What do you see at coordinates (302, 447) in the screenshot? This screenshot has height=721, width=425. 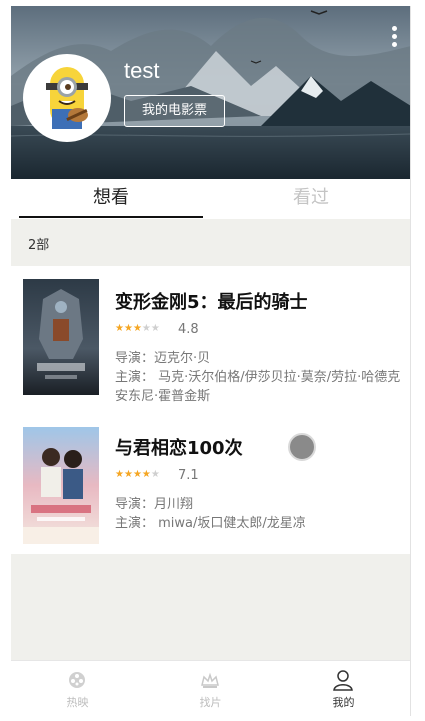 I see `floating-action-button` at bounding box center [302, 447].